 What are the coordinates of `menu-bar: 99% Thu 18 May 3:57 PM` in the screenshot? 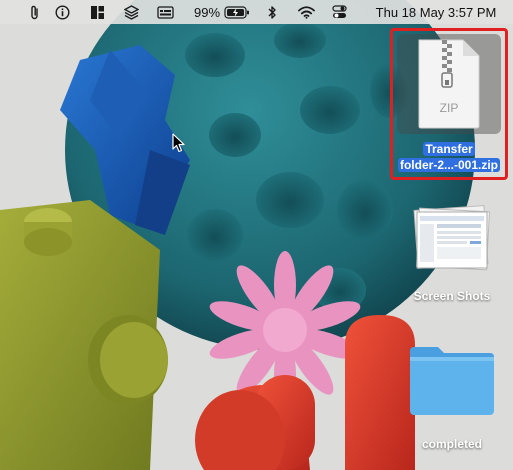 It's located at (256, 12).